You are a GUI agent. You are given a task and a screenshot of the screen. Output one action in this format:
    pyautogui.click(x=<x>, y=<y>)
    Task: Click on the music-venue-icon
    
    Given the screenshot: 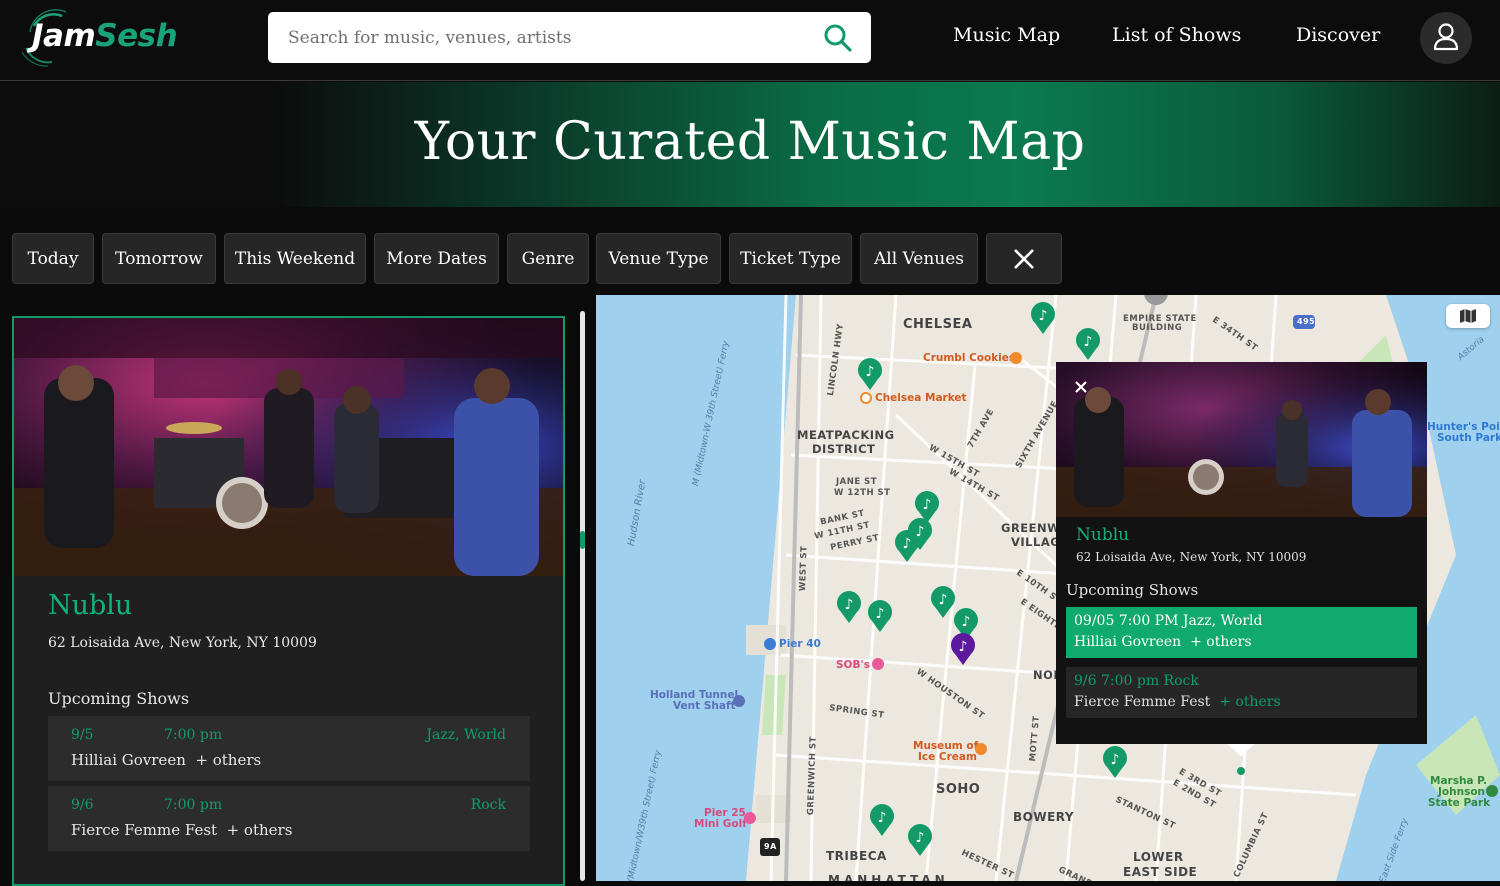 What is the action you would take?
    pyautogui.click(x=878, y=664)
    